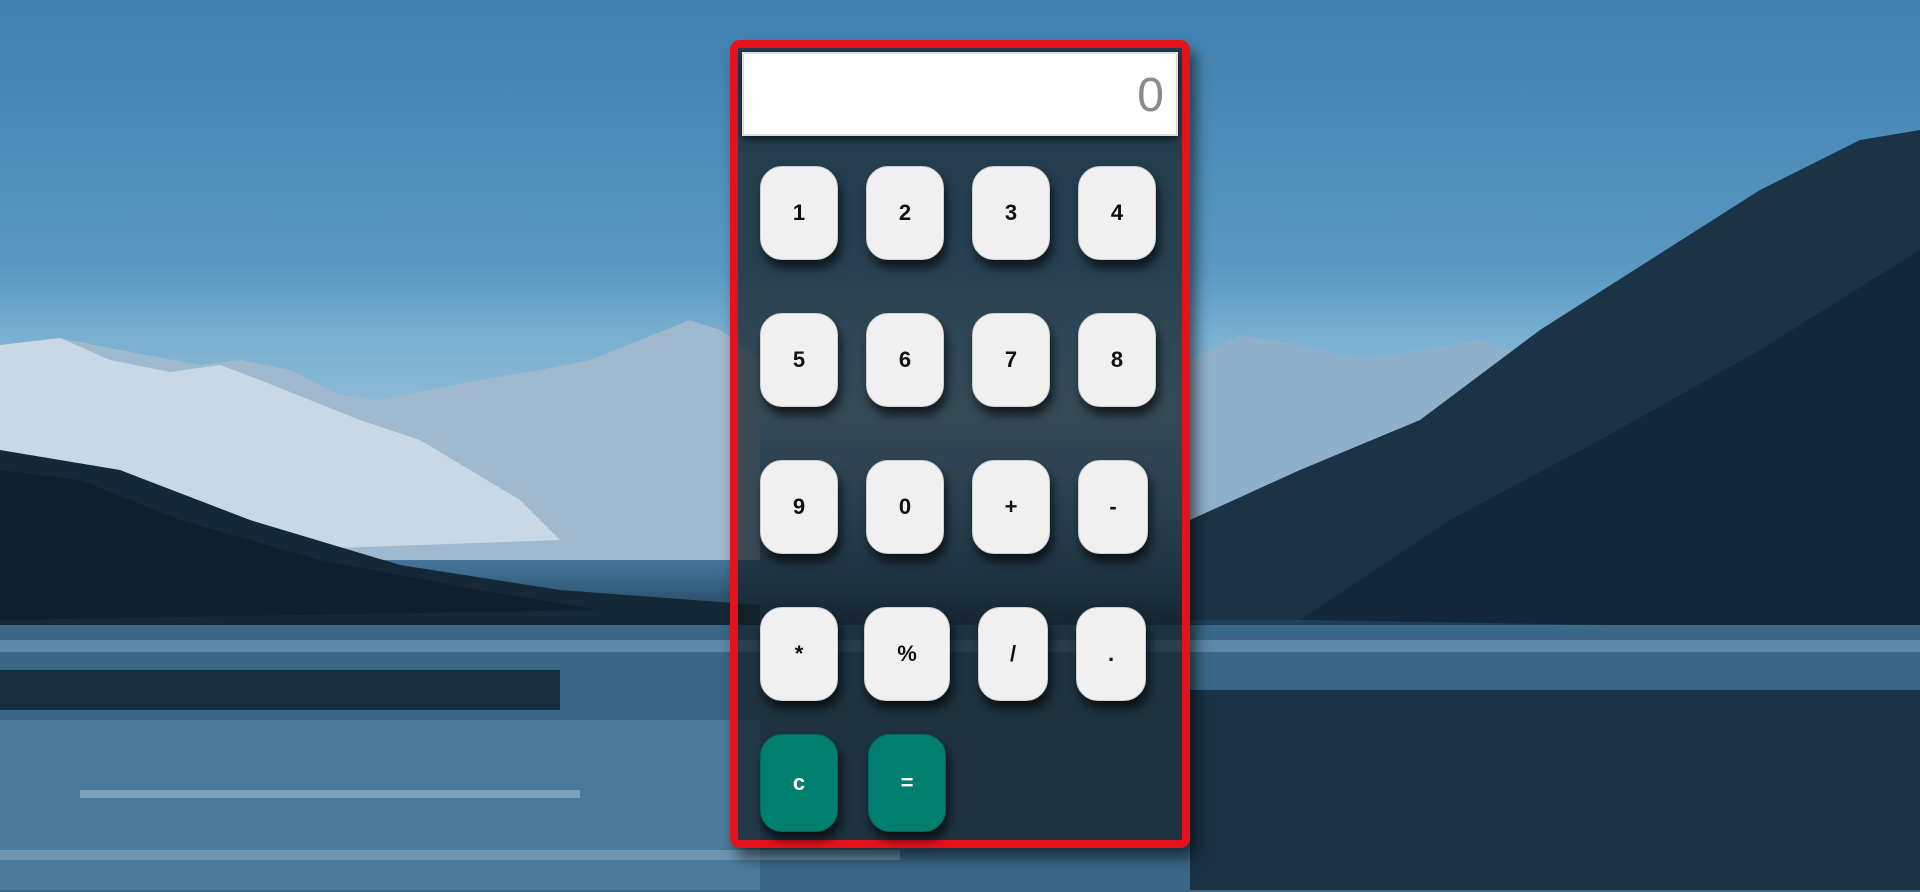 The image size is (1920, 892). What do you see at coordinates (960, 94) in the screenshot?
I see `calculator-display: 0` at bounding box center [960, 94].